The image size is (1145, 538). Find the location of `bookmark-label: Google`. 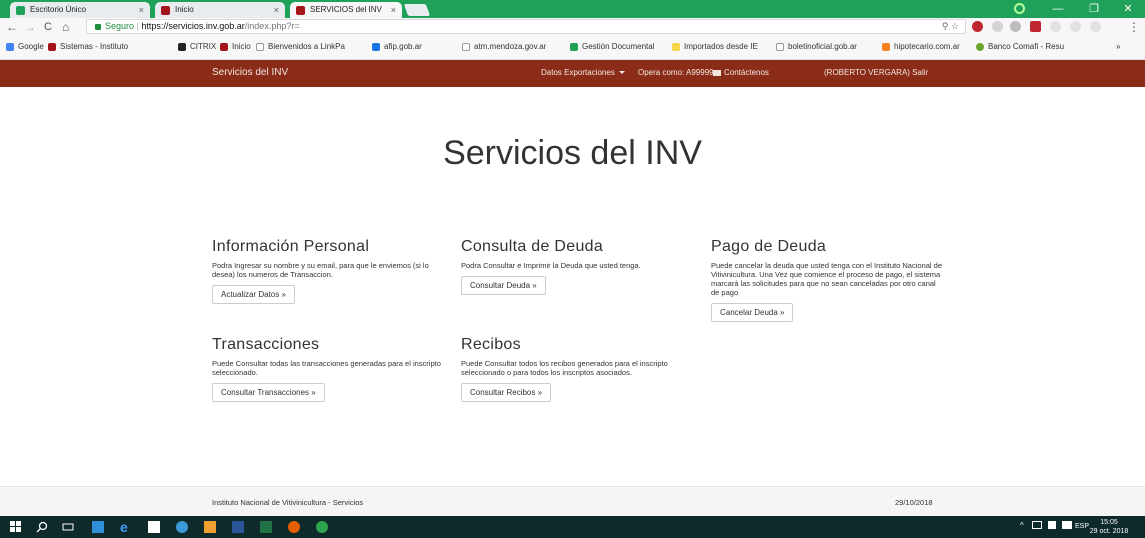

bookmark-label: Google is located at coordinates (31, 46).